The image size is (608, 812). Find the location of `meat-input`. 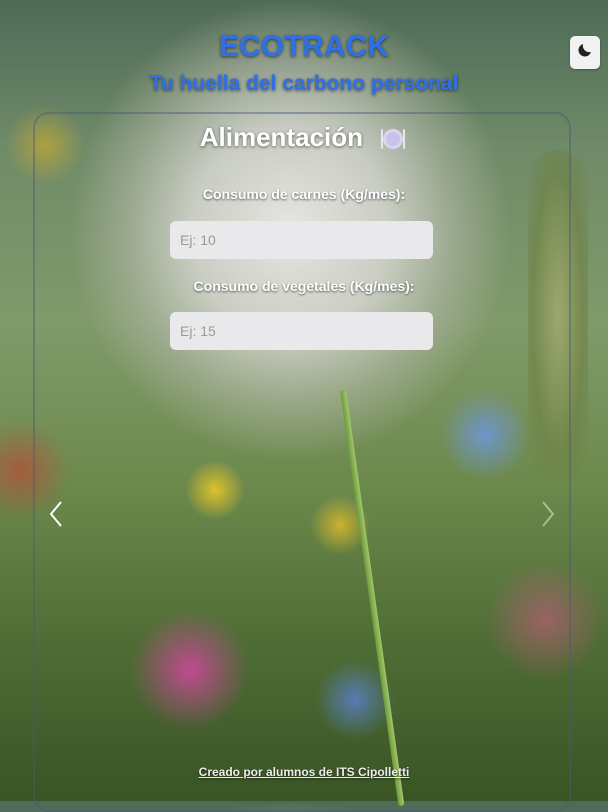

meat-input is located at coordinates (301, 240).